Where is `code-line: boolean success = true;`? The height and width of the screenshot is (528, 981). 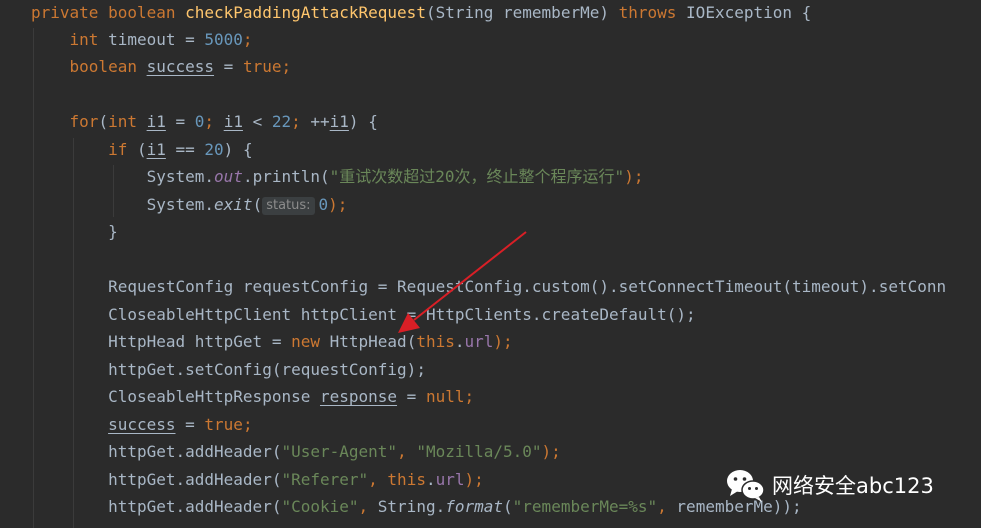 code-line: boolean success = true; is located at coordinates (161, 66).